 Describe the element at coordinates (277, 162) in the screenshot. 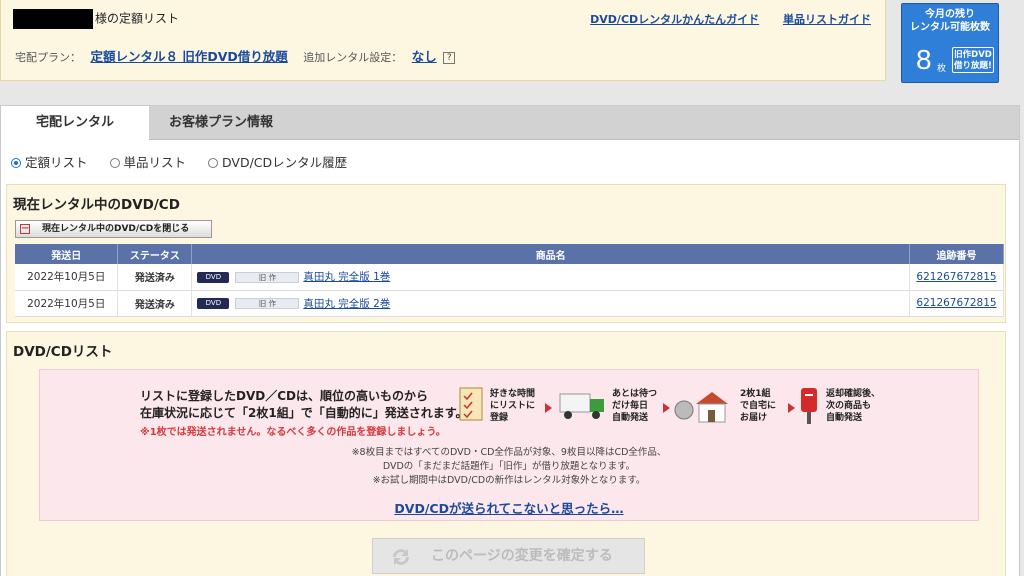

I see `radio-rental-history: DVD/CDレンタル履歴` at that location.